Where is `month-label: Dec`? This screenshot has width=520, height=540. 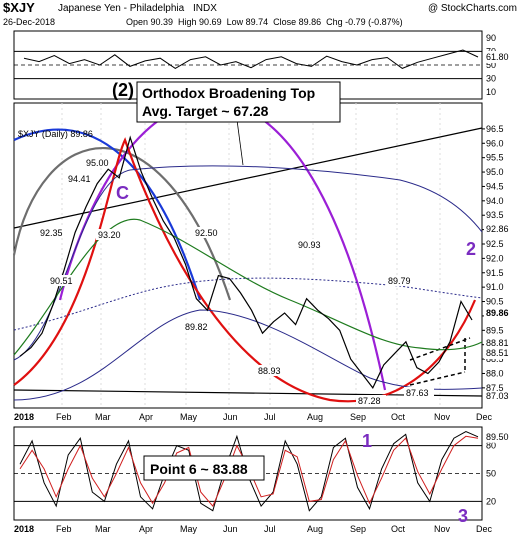
month-label: Dec is located at coordinates (484, 417).